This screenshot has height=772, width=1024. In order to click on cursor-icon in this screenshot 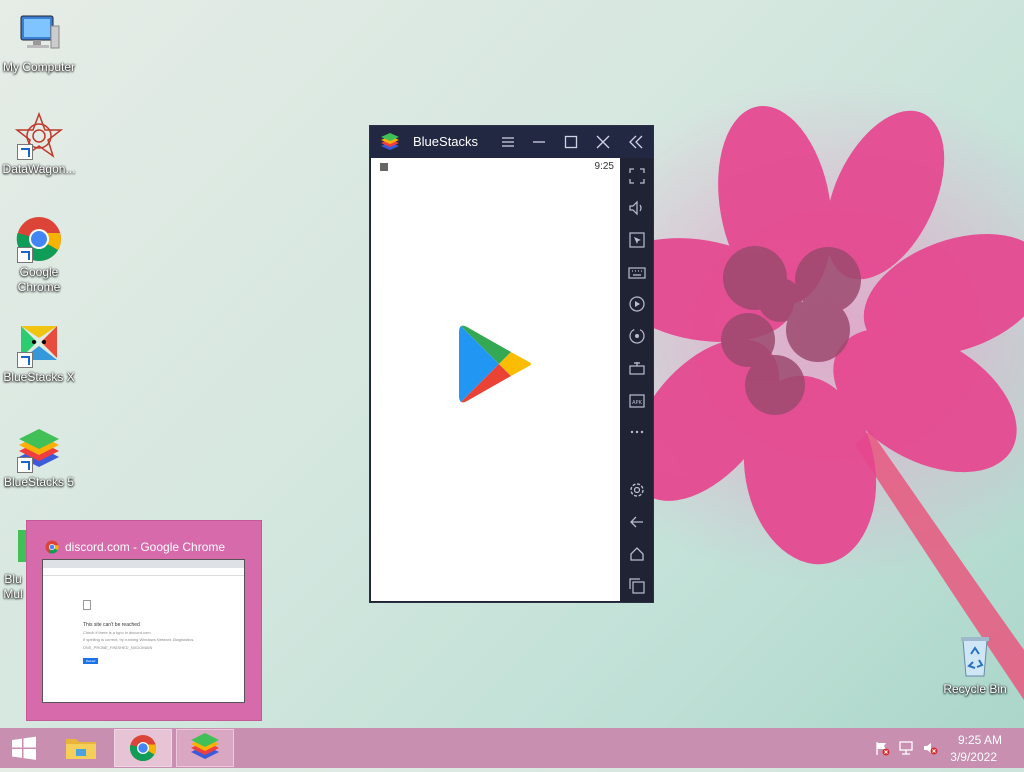, I will do `click(637, 240)`.